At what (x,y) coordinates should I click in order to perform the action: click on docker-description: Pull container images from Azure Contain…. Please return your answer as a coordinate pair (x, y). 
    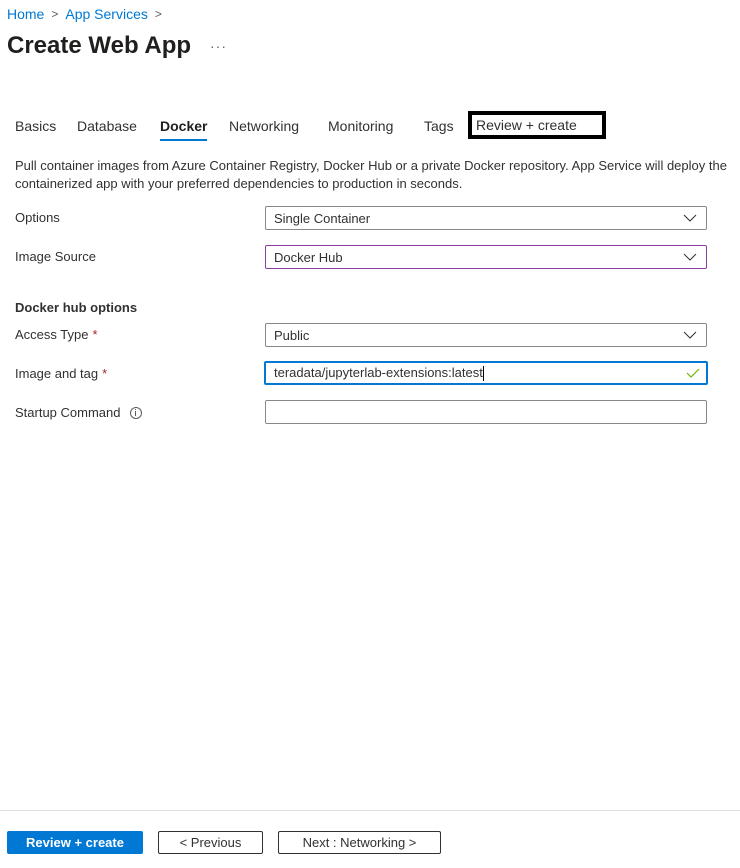
    Looking at the image, I should click on (371, 174).